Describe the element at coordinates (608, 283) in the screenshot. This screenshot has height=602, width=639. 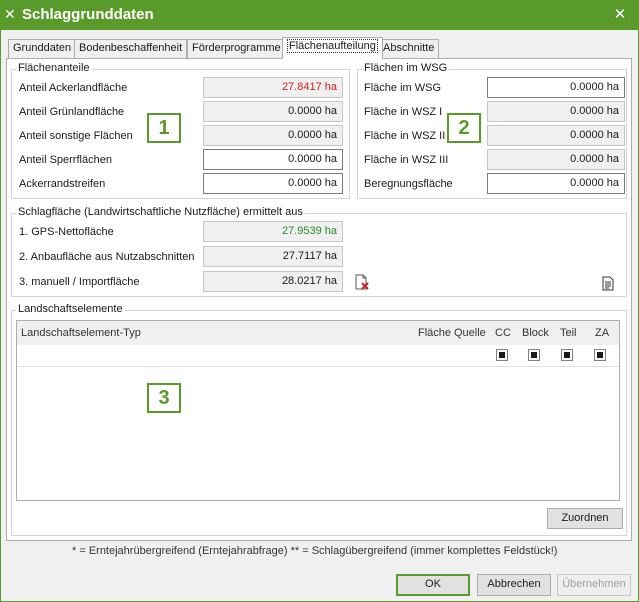
I see `notes-icon` at that location.